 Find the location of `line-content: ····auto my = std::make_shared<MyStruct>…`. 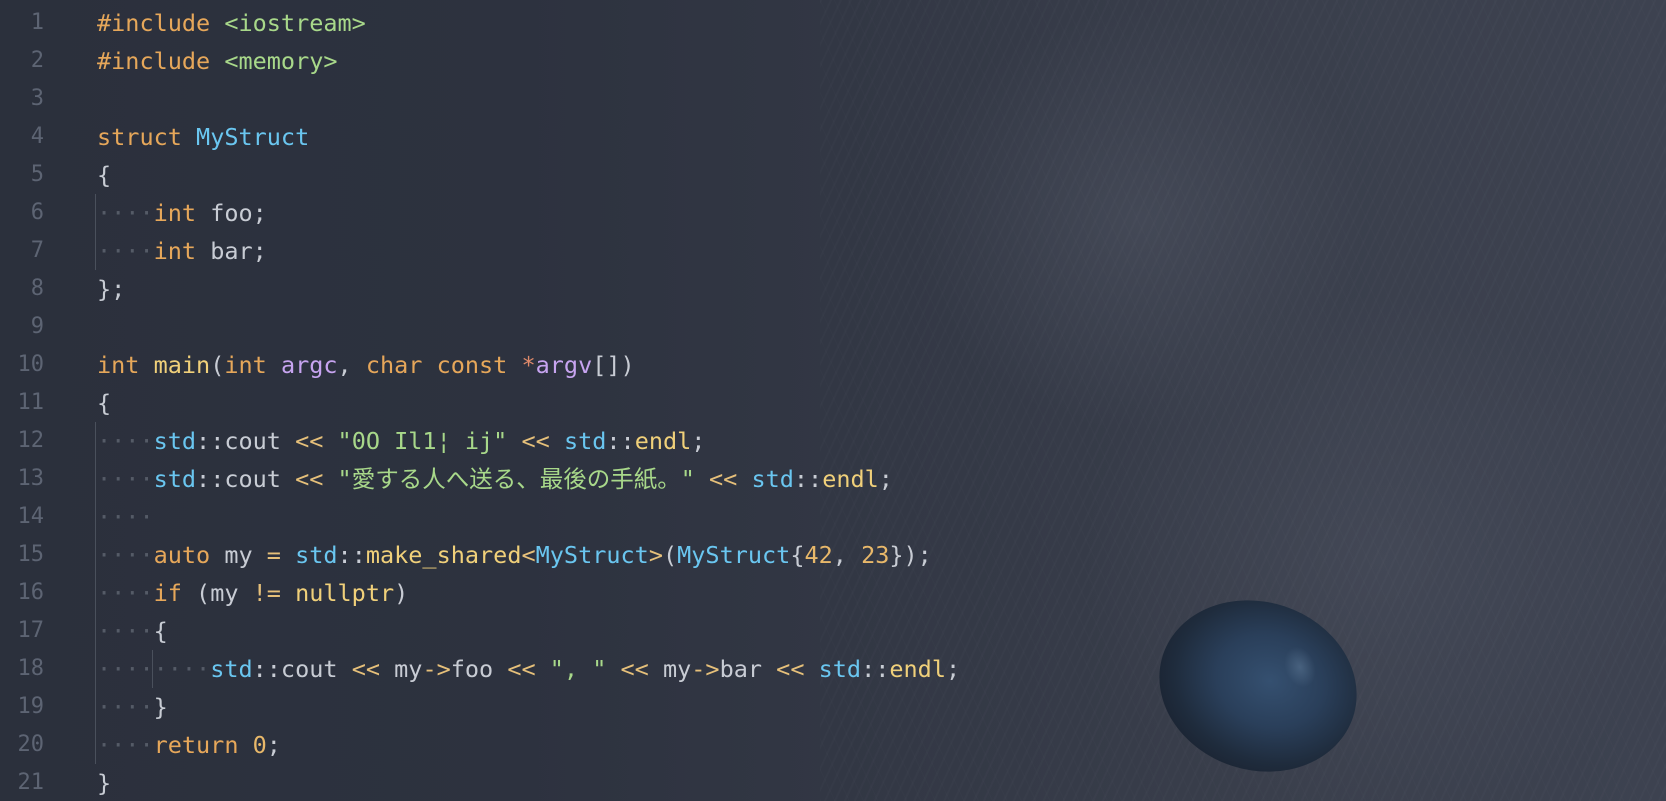

line-content: ····auto my = std::make_shared<MyStruct>… is located at coordinates (514, 555).